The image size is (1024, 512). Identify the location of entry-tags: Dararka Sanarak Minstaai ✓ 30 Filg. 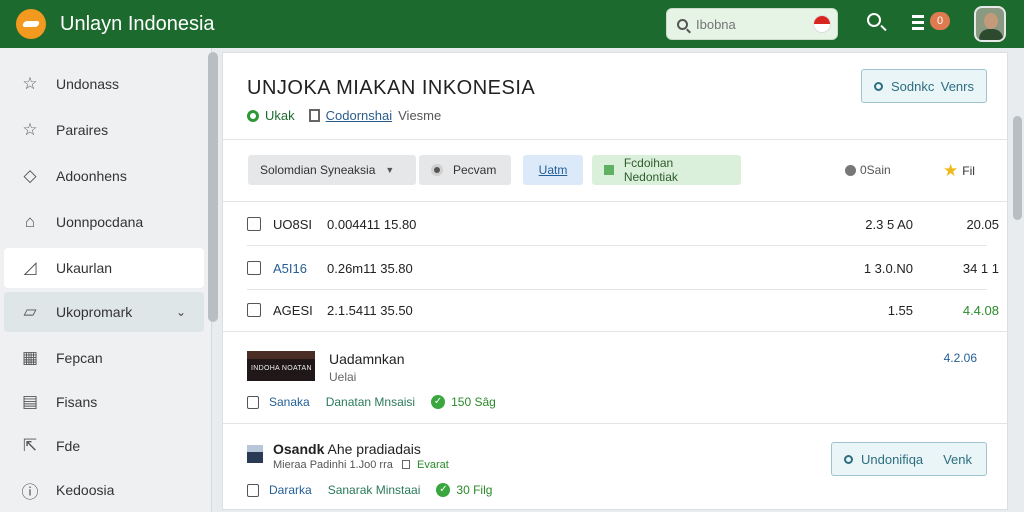
(369, 490).